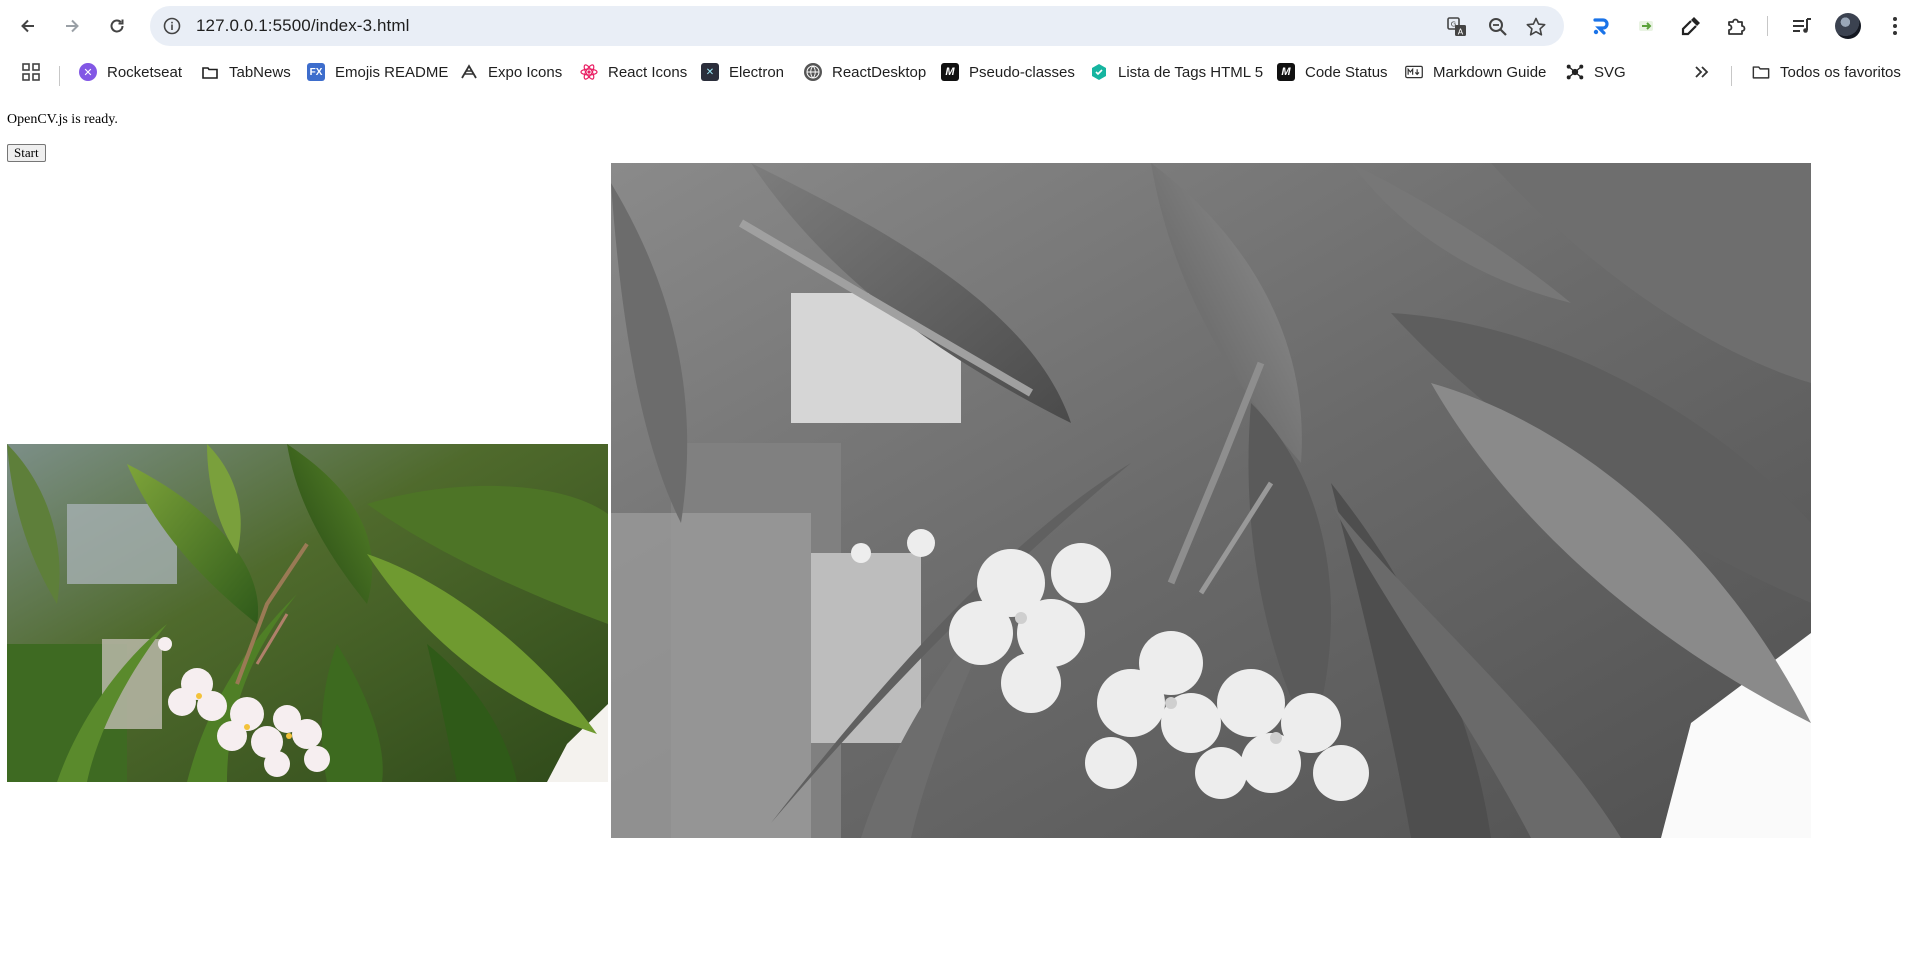 The image size is (1919, 961). Describe the element at coordinates (1802, 26) in the screenshot. I see `media-queue-icon` at that location.